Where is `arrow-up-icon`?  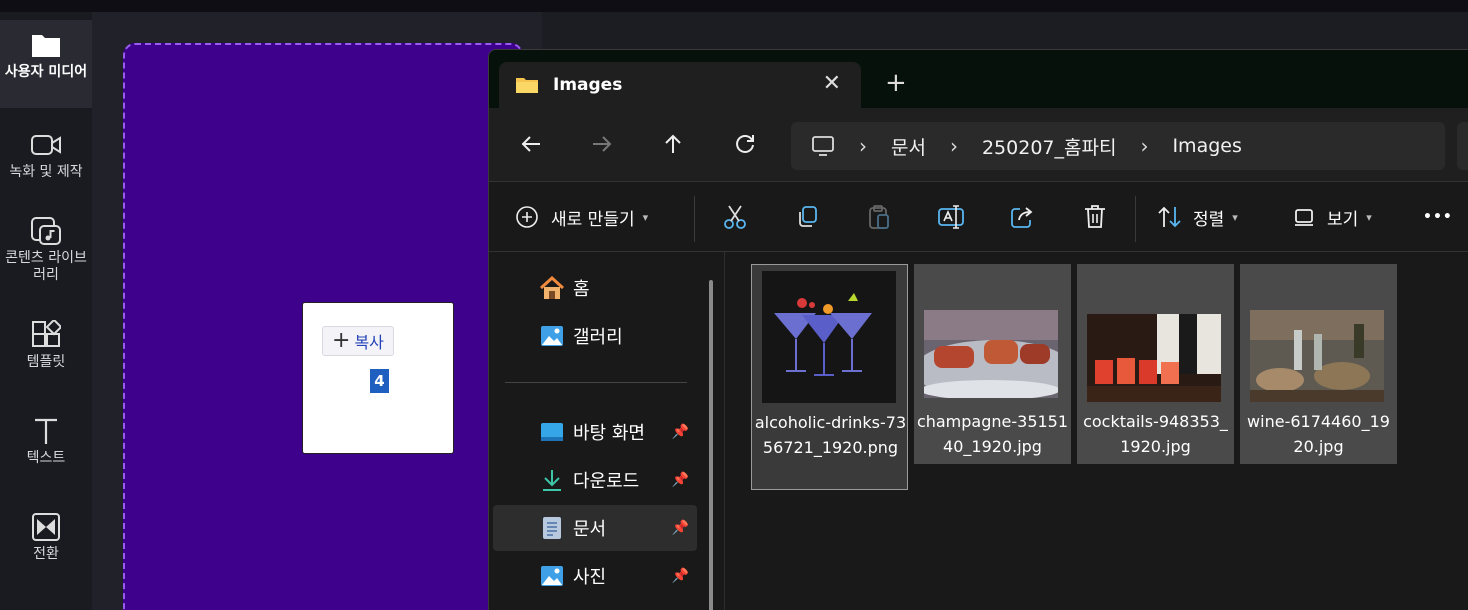 arrow-up-icon is located at coordinates (673, 143).